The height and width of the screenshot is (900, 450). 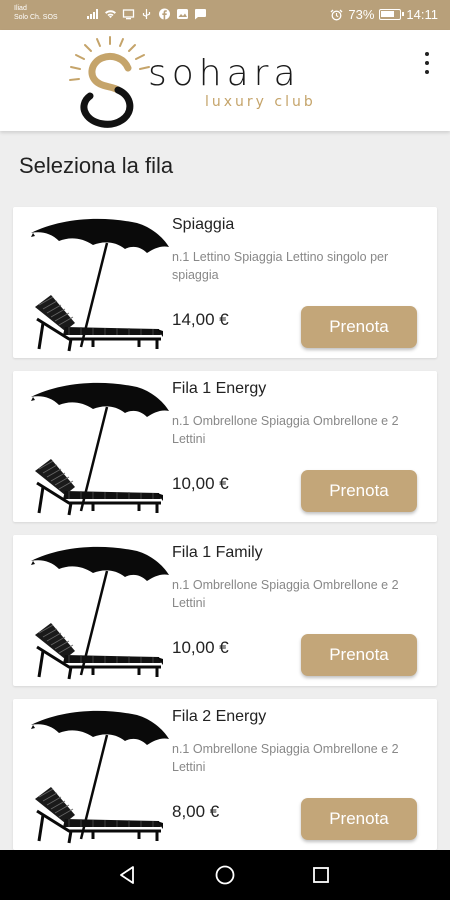 I want to click on status-right: 73% 14:11, so click(x=384, y=14).